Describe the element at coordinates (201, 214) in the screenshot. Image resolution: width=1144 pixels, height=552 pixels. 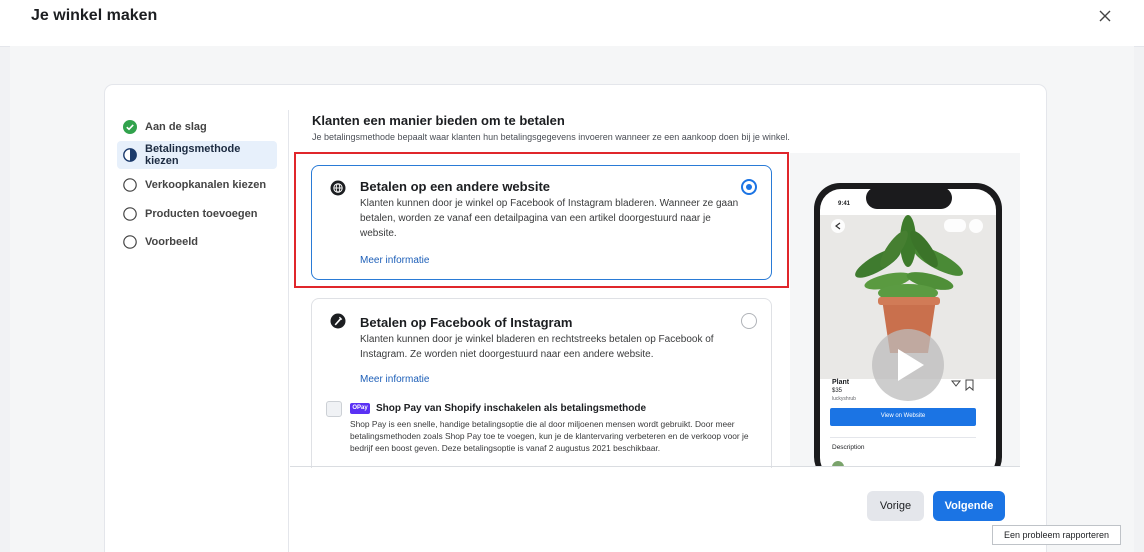
I see `step-label: Producten toevoegen` at that location.